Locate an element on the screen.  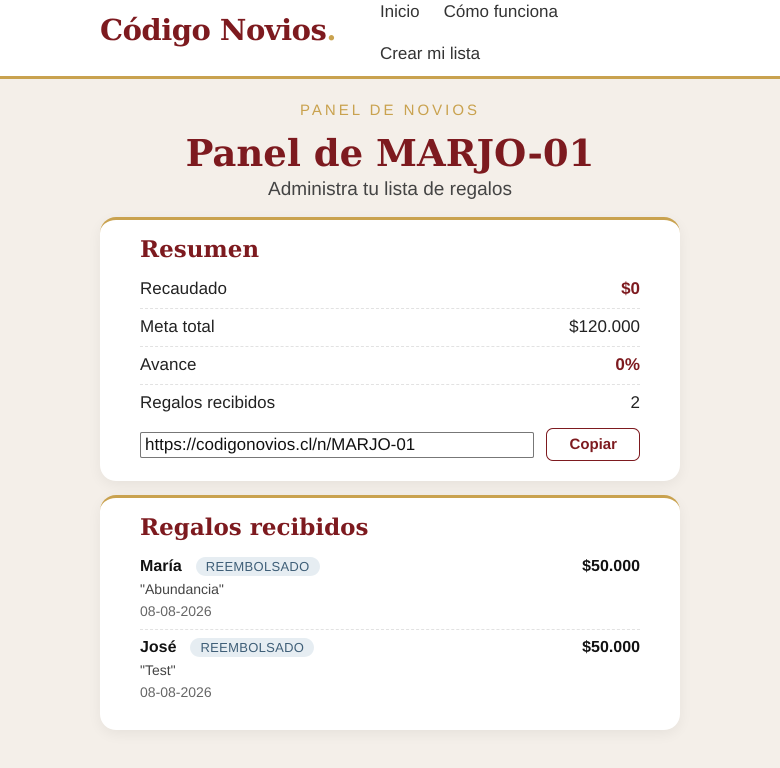
page-title: Panel de MARJO-01 is located at coordinates (390, 153).